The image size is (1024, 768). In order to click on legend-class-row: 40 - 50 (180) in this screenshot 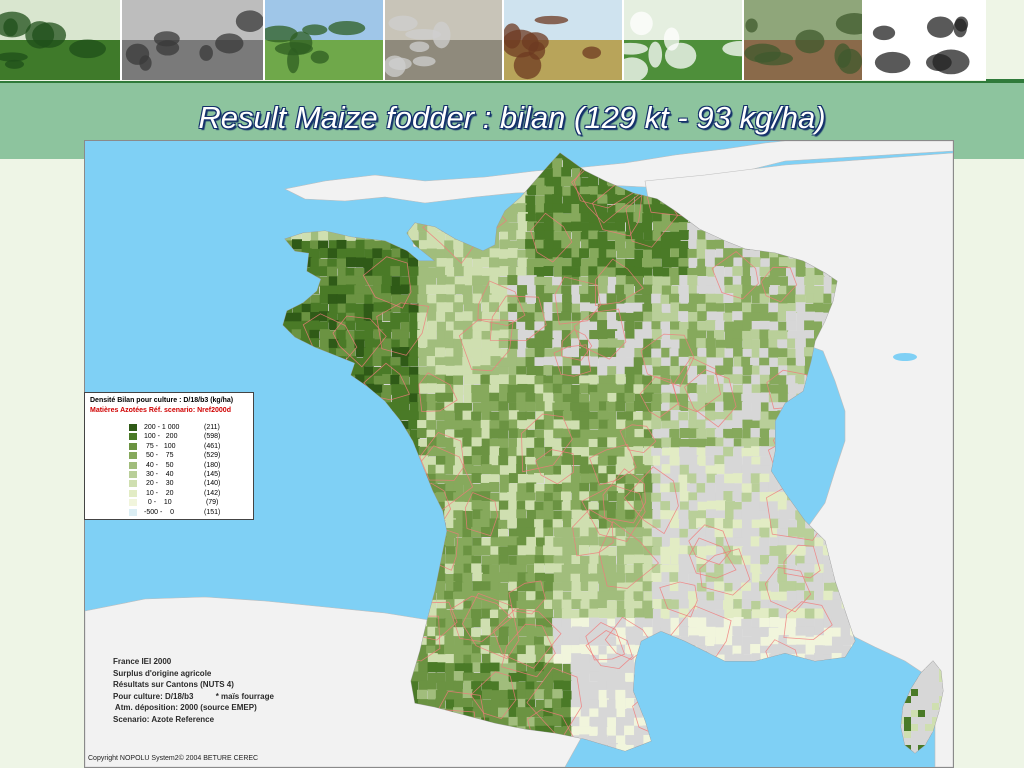, I will do `click(174, 465)`.